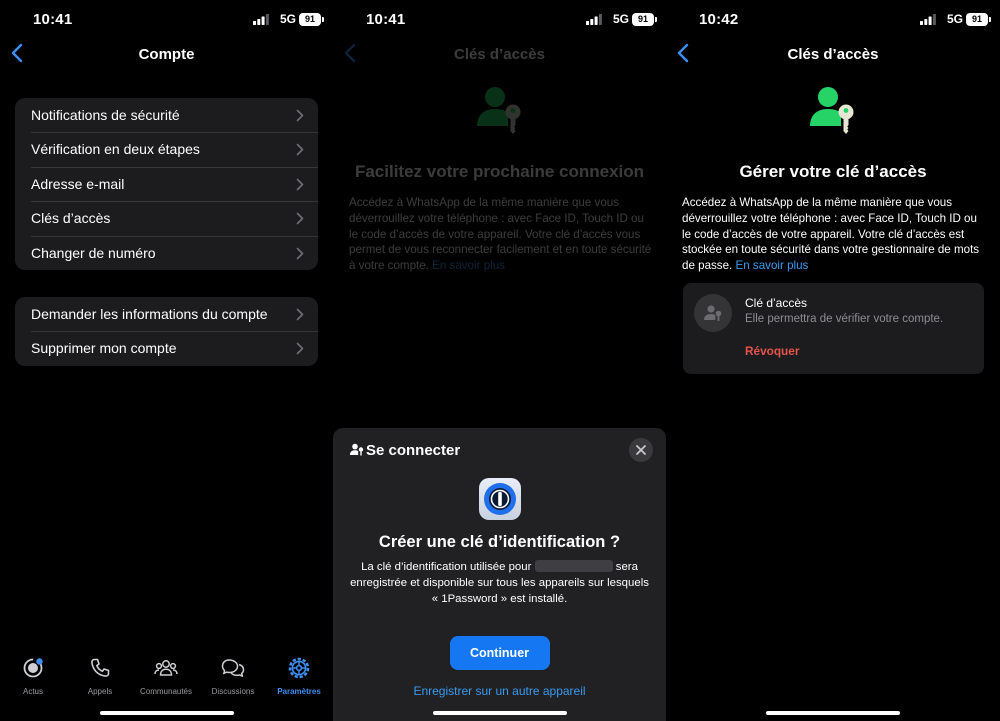  What do you see at coordinates (233, 691) in the screenshot?
I see `tab-label: Discussions` at bounding box center [233, 691].